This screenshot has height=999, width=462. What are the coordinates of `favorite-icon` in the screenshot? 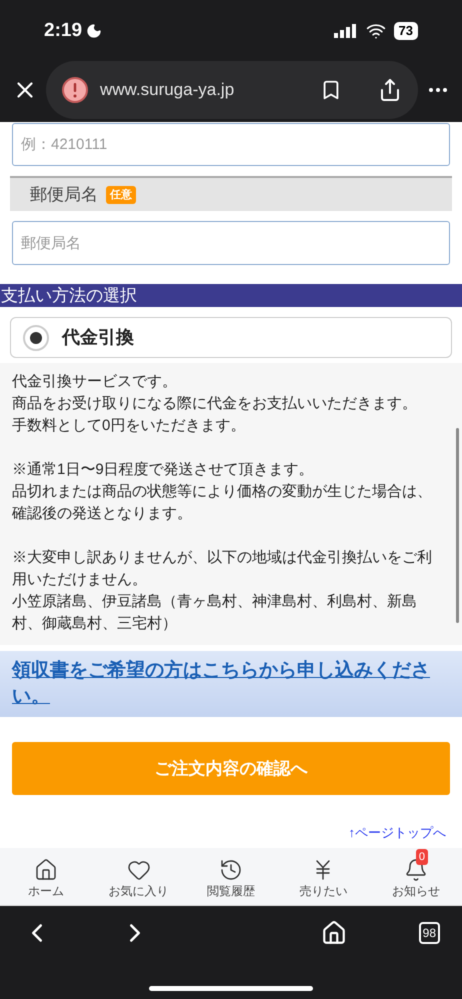 It's located at (138, 870).